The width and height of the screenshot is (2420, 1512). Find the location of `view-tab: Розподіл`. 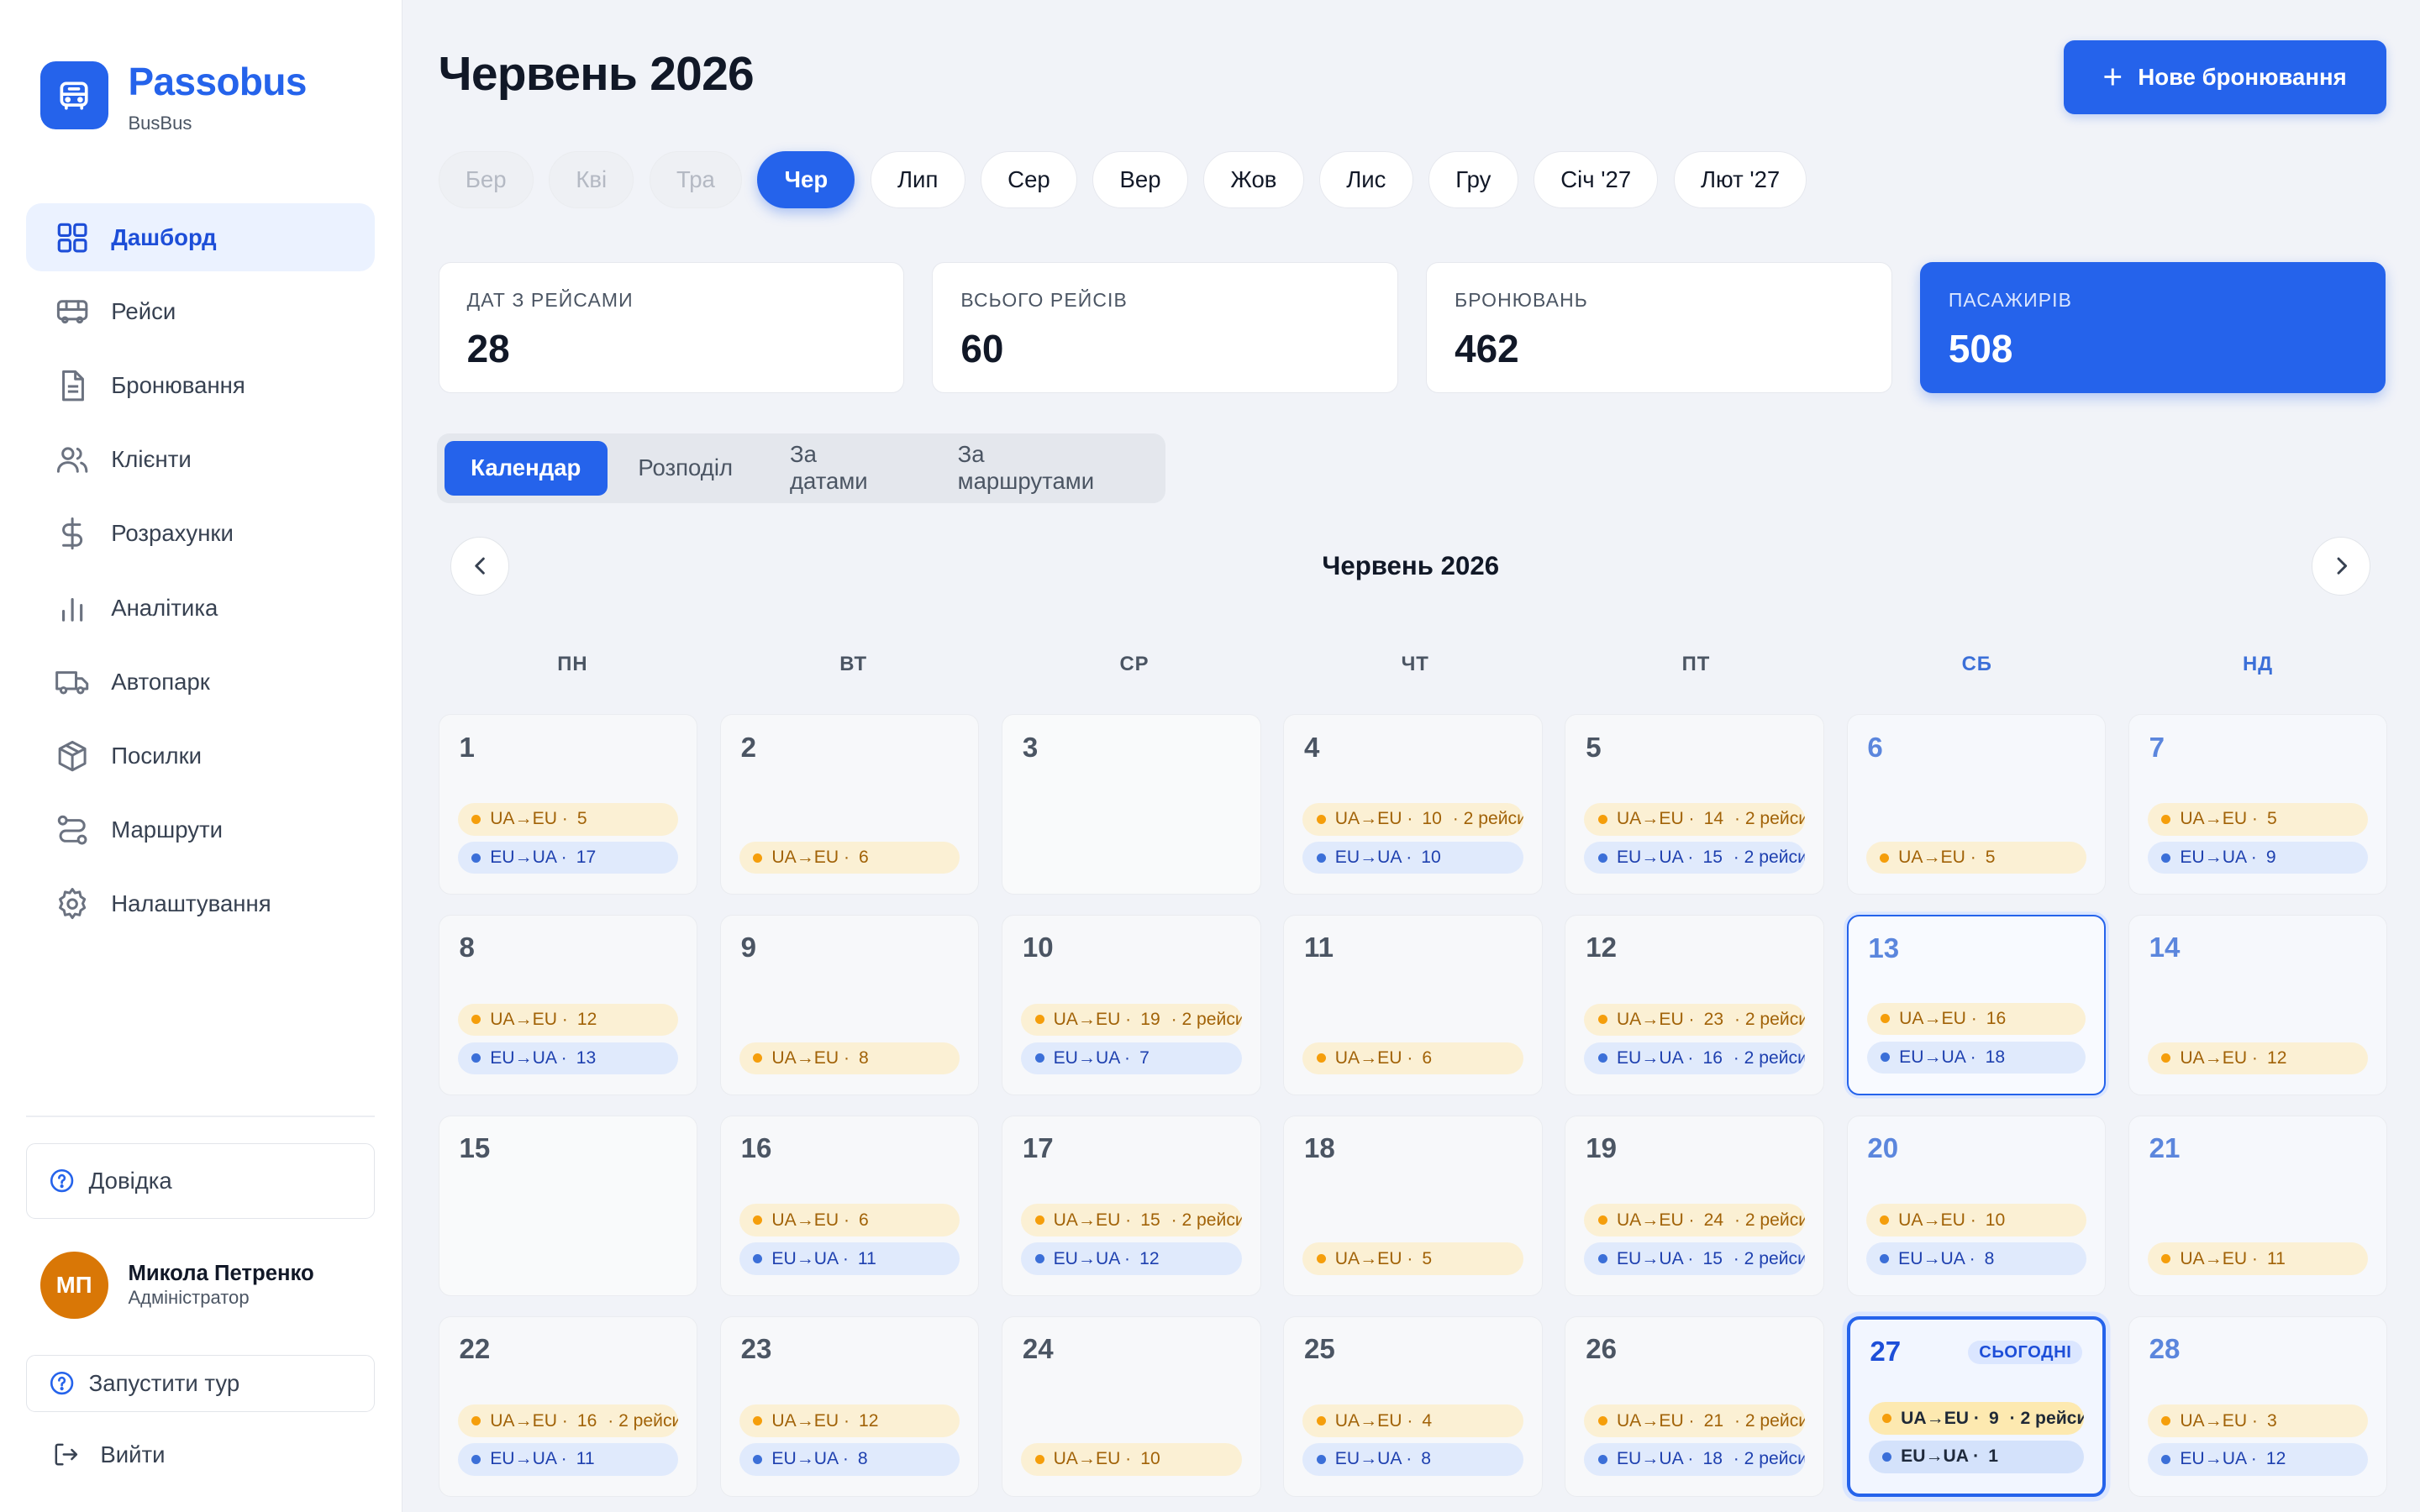

view-tab: Розподіл is located at coordinates (686, 468).